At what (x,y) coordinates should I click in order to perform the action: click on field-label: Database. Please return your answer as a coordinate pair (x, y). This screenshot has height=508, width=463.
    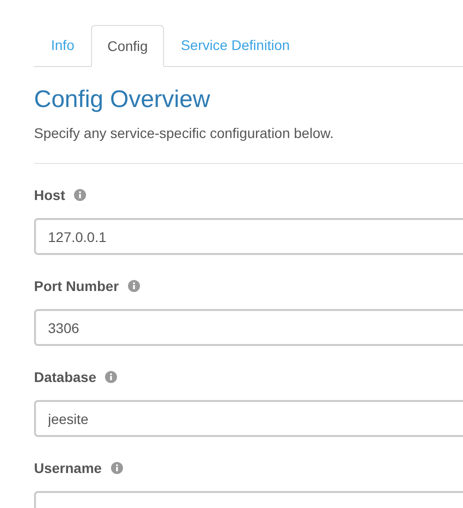
    Looking at the image, I should click on (65, 377).